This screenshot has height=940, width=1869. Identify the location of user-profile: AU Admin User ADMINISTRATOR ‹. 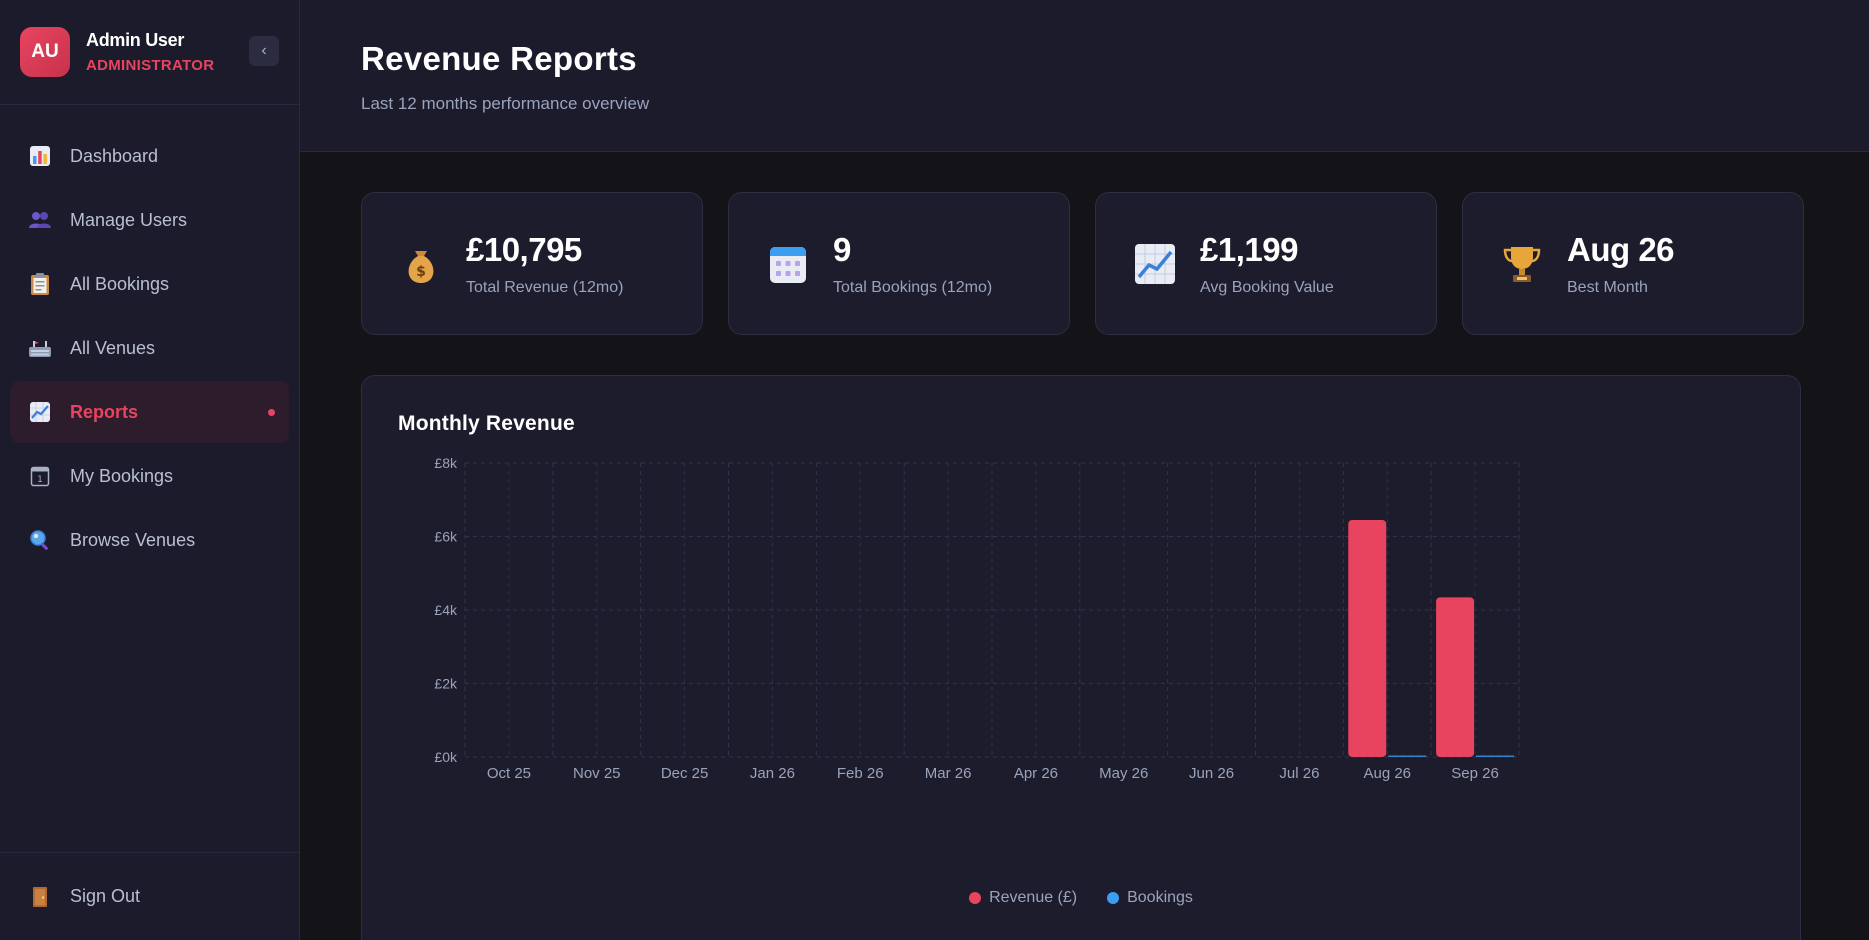
(149, 52).